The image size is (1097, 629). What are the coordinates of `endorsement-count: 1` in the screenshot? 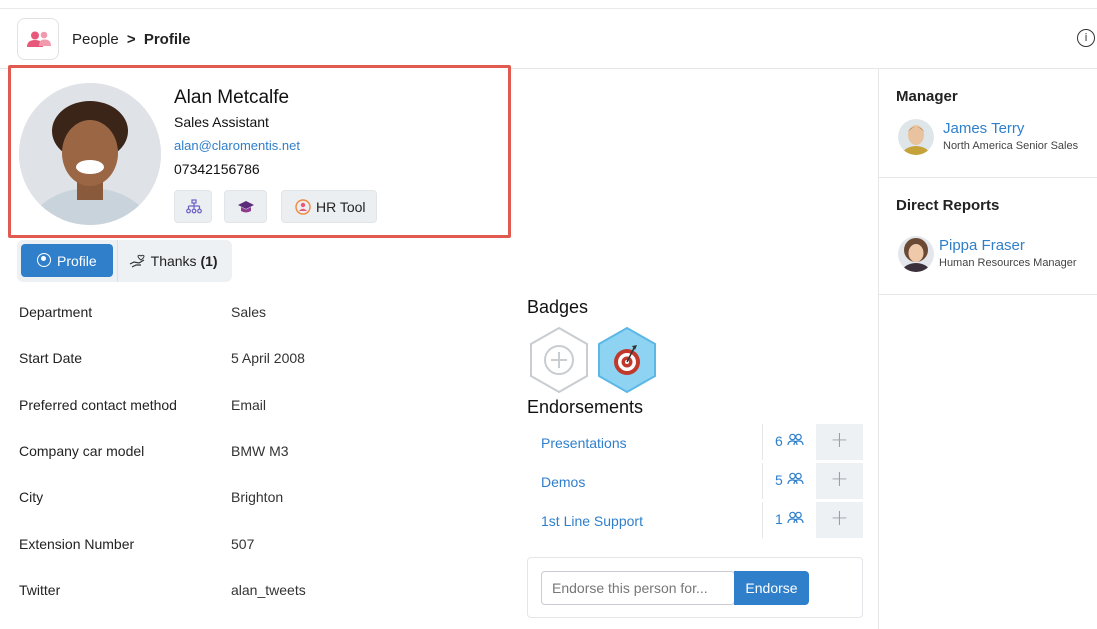 It's located at (789, 519).